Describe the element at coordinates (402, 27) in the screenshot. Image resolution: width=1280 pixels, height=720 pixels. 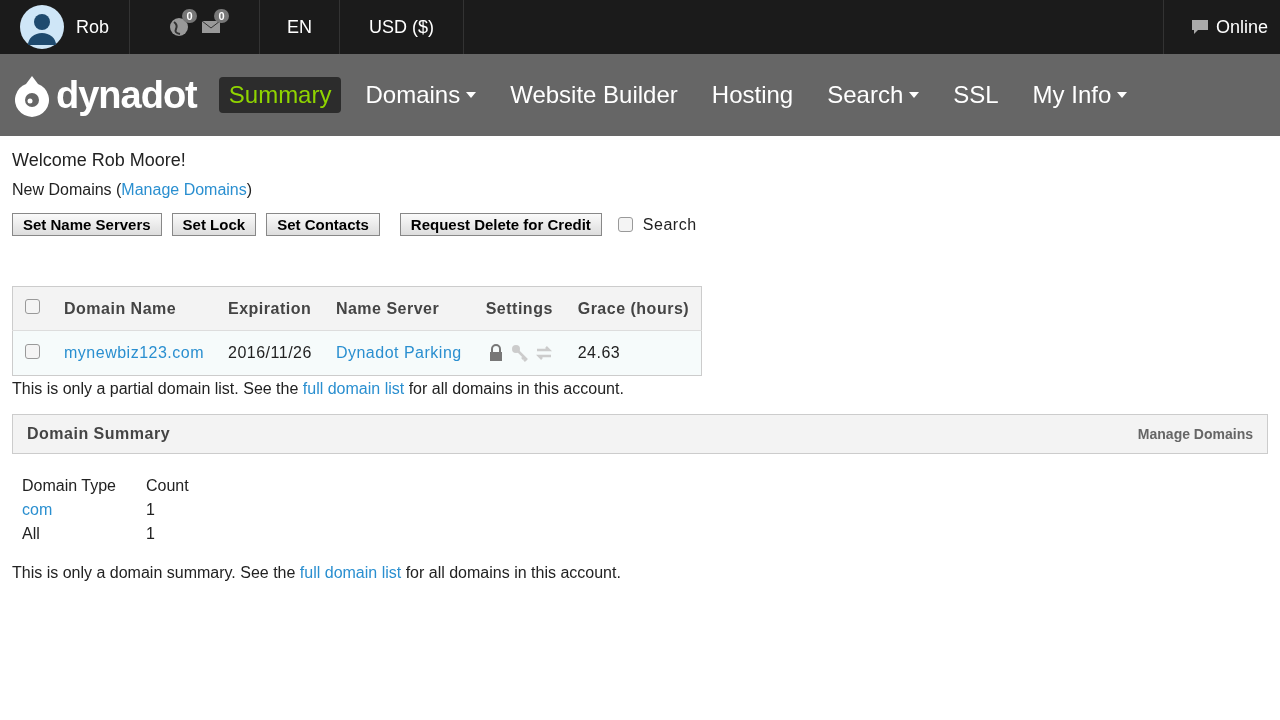
I see `currency-selector: USD ($)` at that location.